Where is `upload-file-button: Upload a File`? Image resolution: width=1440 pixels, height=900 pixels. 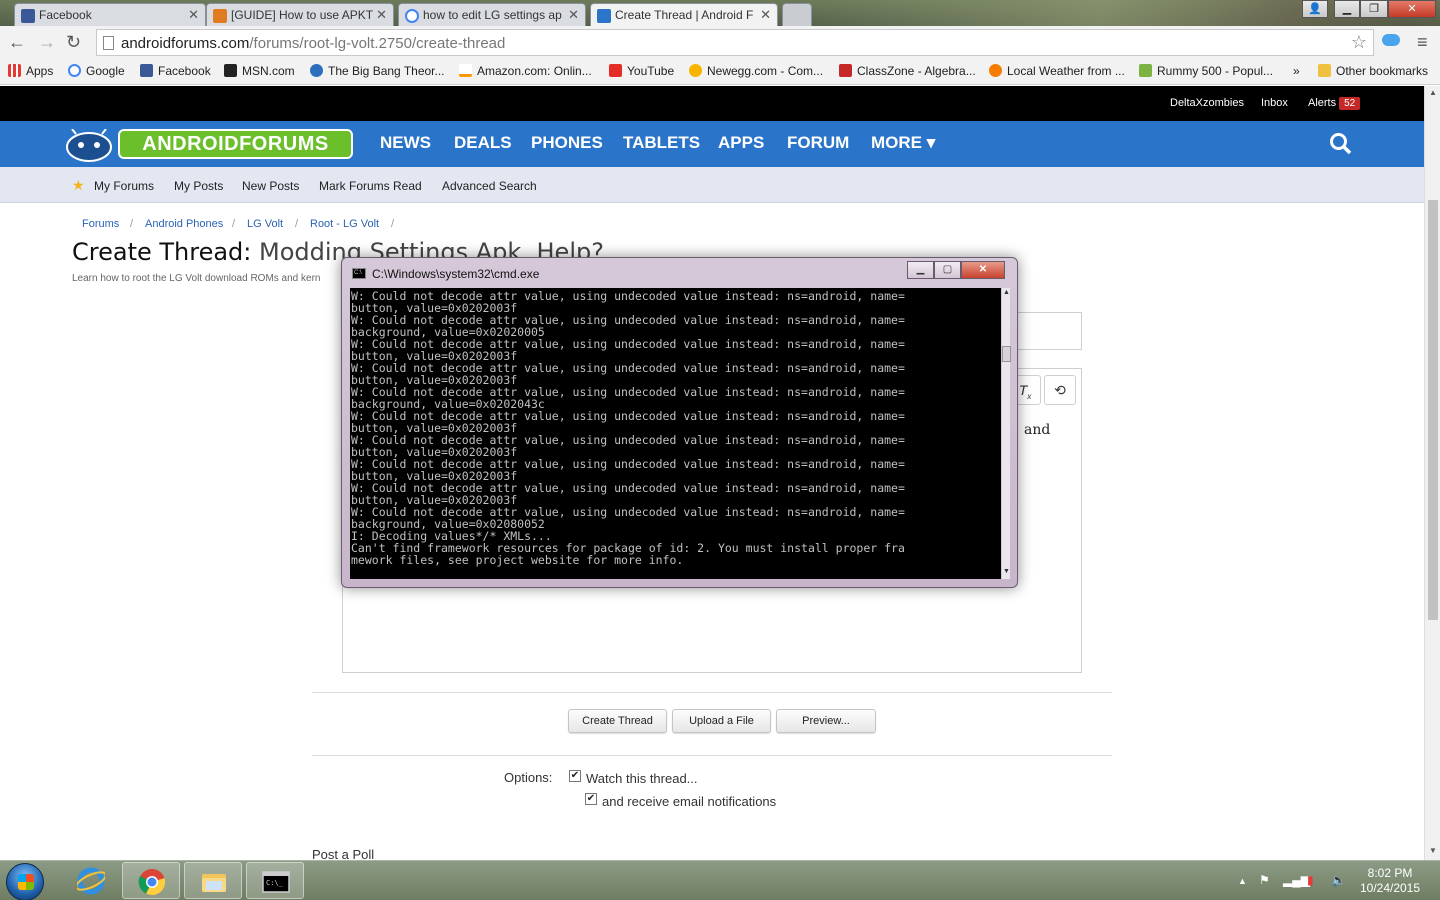 upload-file-button: Upload a File is located at coordinates (721, 721).